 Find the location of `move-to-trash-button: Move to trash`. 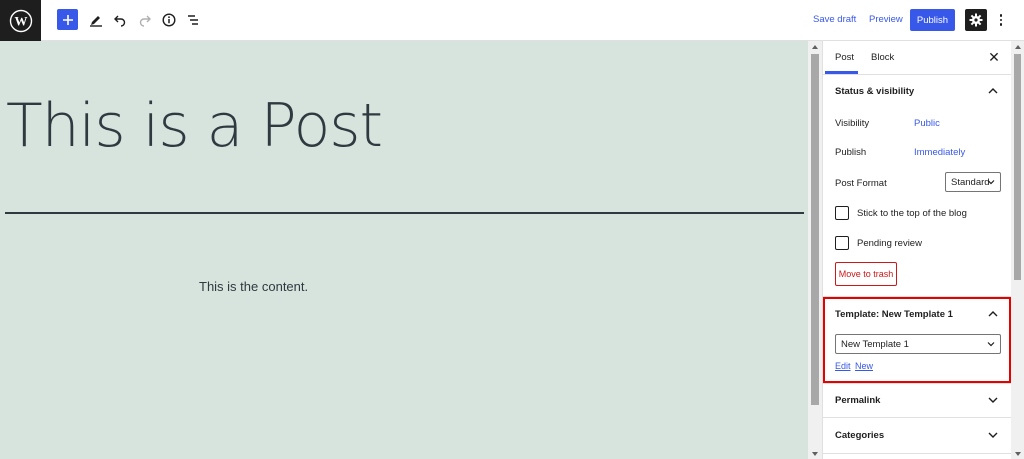

move-to-trash-button: Move to trash is located at coordinates (866, 274).